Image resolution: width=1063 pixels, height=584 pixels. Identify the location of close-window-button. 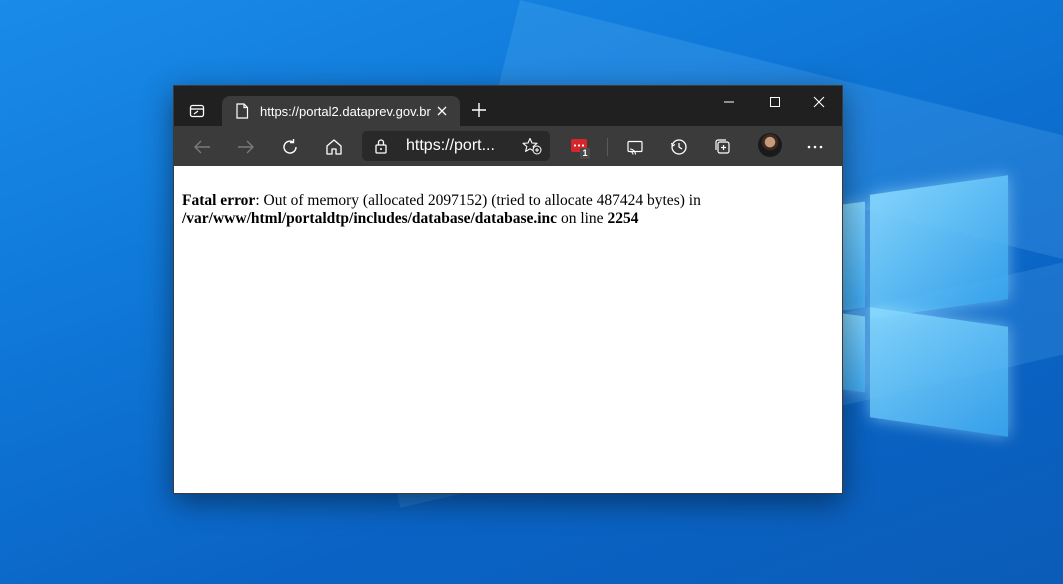
(819, 102).